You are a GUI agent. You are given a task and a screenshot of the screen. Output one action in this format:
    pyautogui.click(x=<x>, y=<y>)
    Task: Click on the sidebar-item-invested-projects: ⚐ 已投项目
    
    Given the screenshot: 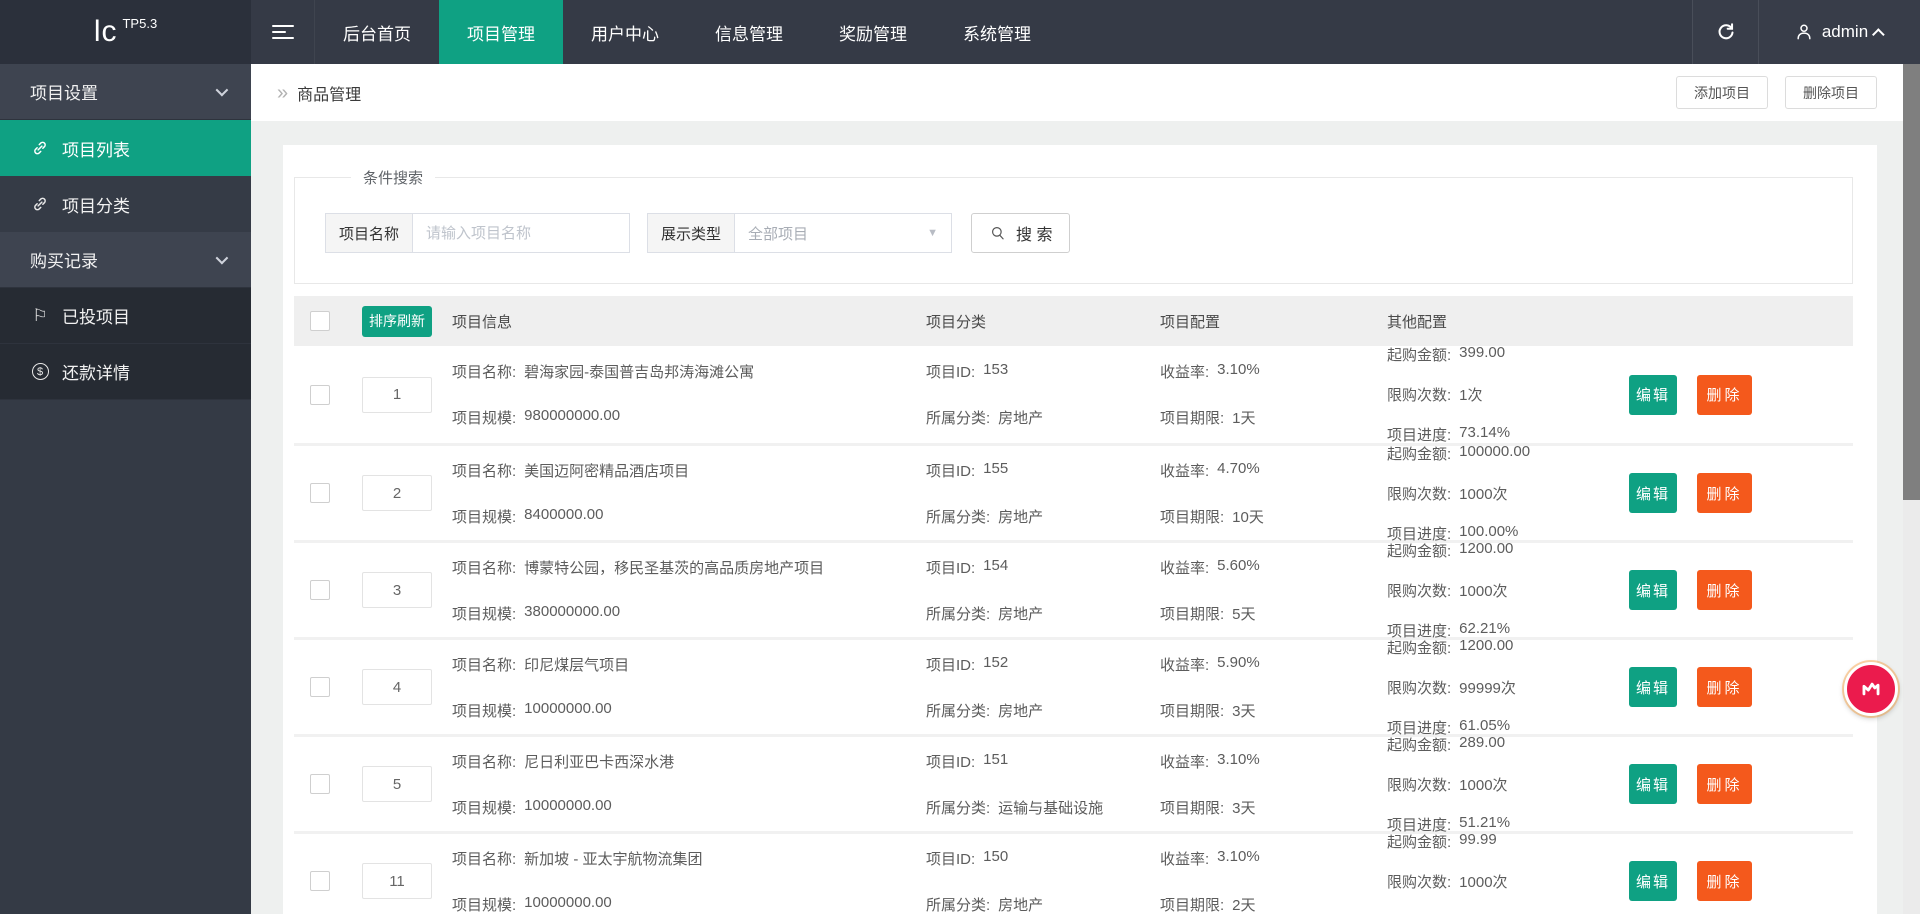 What is the action you would take?
    pyautogui.click(x=125, y=316)
    